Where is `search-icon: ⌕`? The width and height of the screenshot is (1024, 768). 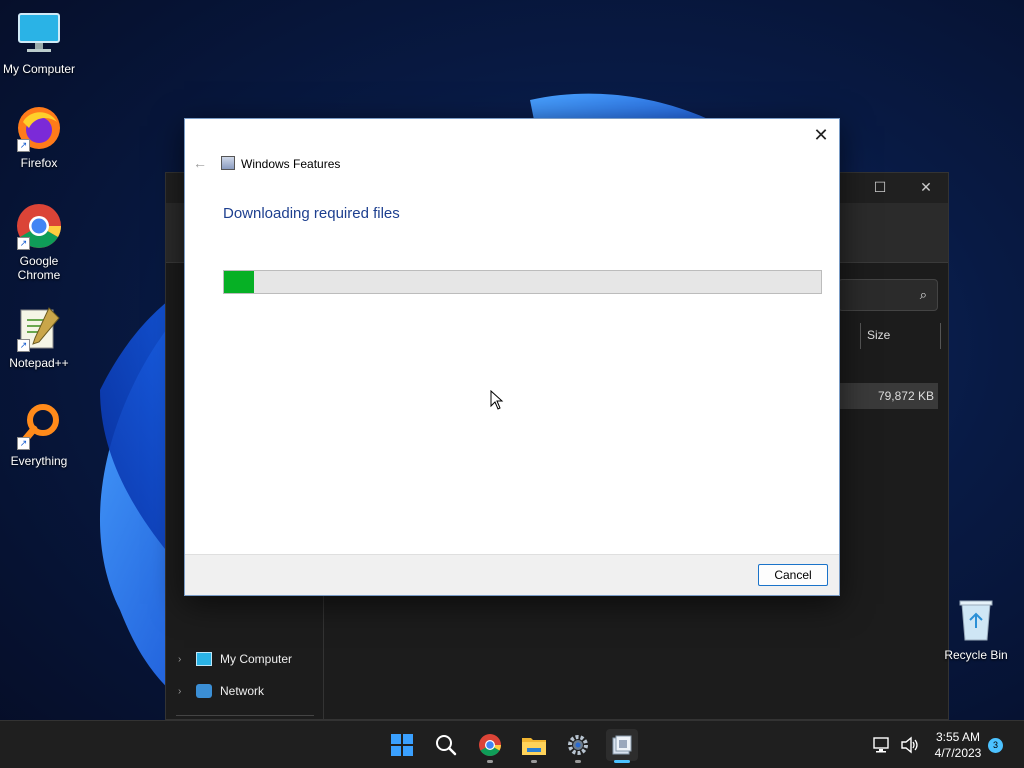 search-icon: ⌕ is located at coordinates (923, 294).